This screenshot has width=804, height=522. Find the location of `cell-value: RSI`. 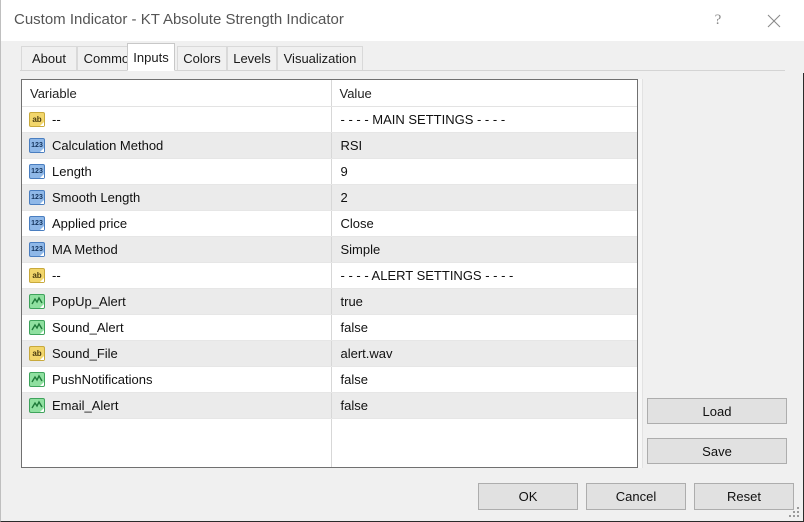

cell-value: RSI is located at coordinates (484, 145).